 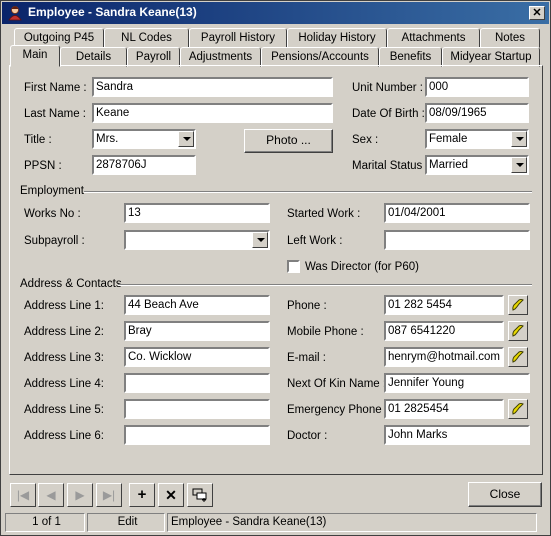 What do you see at coordinates (275, 13) in the screenshot?
I see `title-bar: Employee - Sandra Keane(13) ✕` at bounding box center [275, 13].